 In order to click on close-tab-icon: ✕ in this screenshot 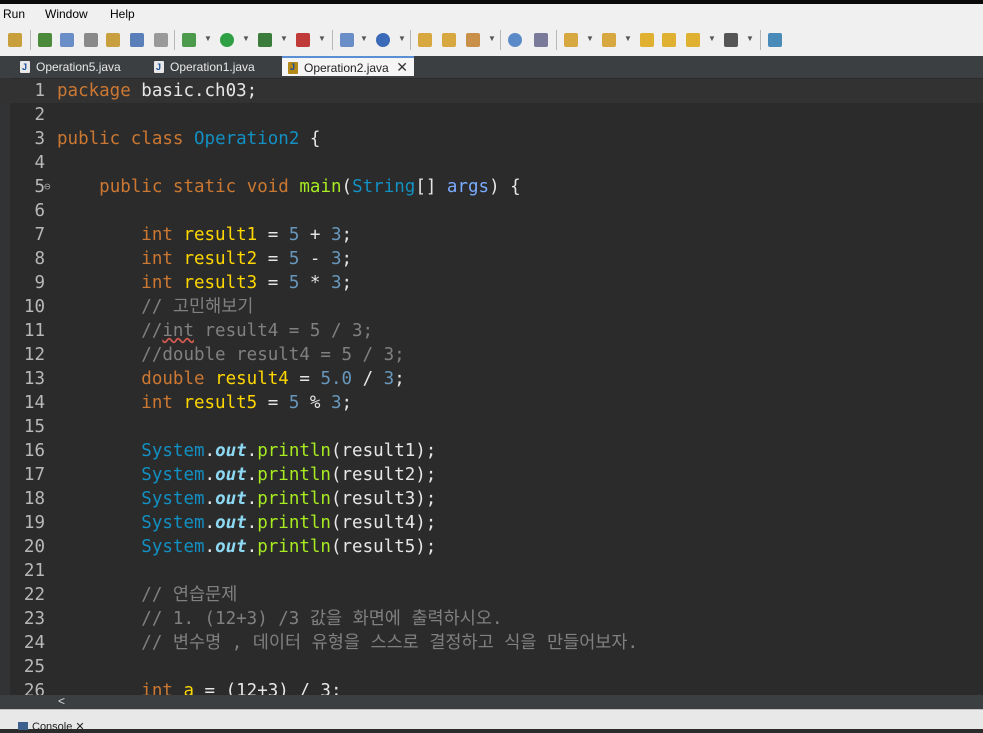, I will do `click(402, 67)`.